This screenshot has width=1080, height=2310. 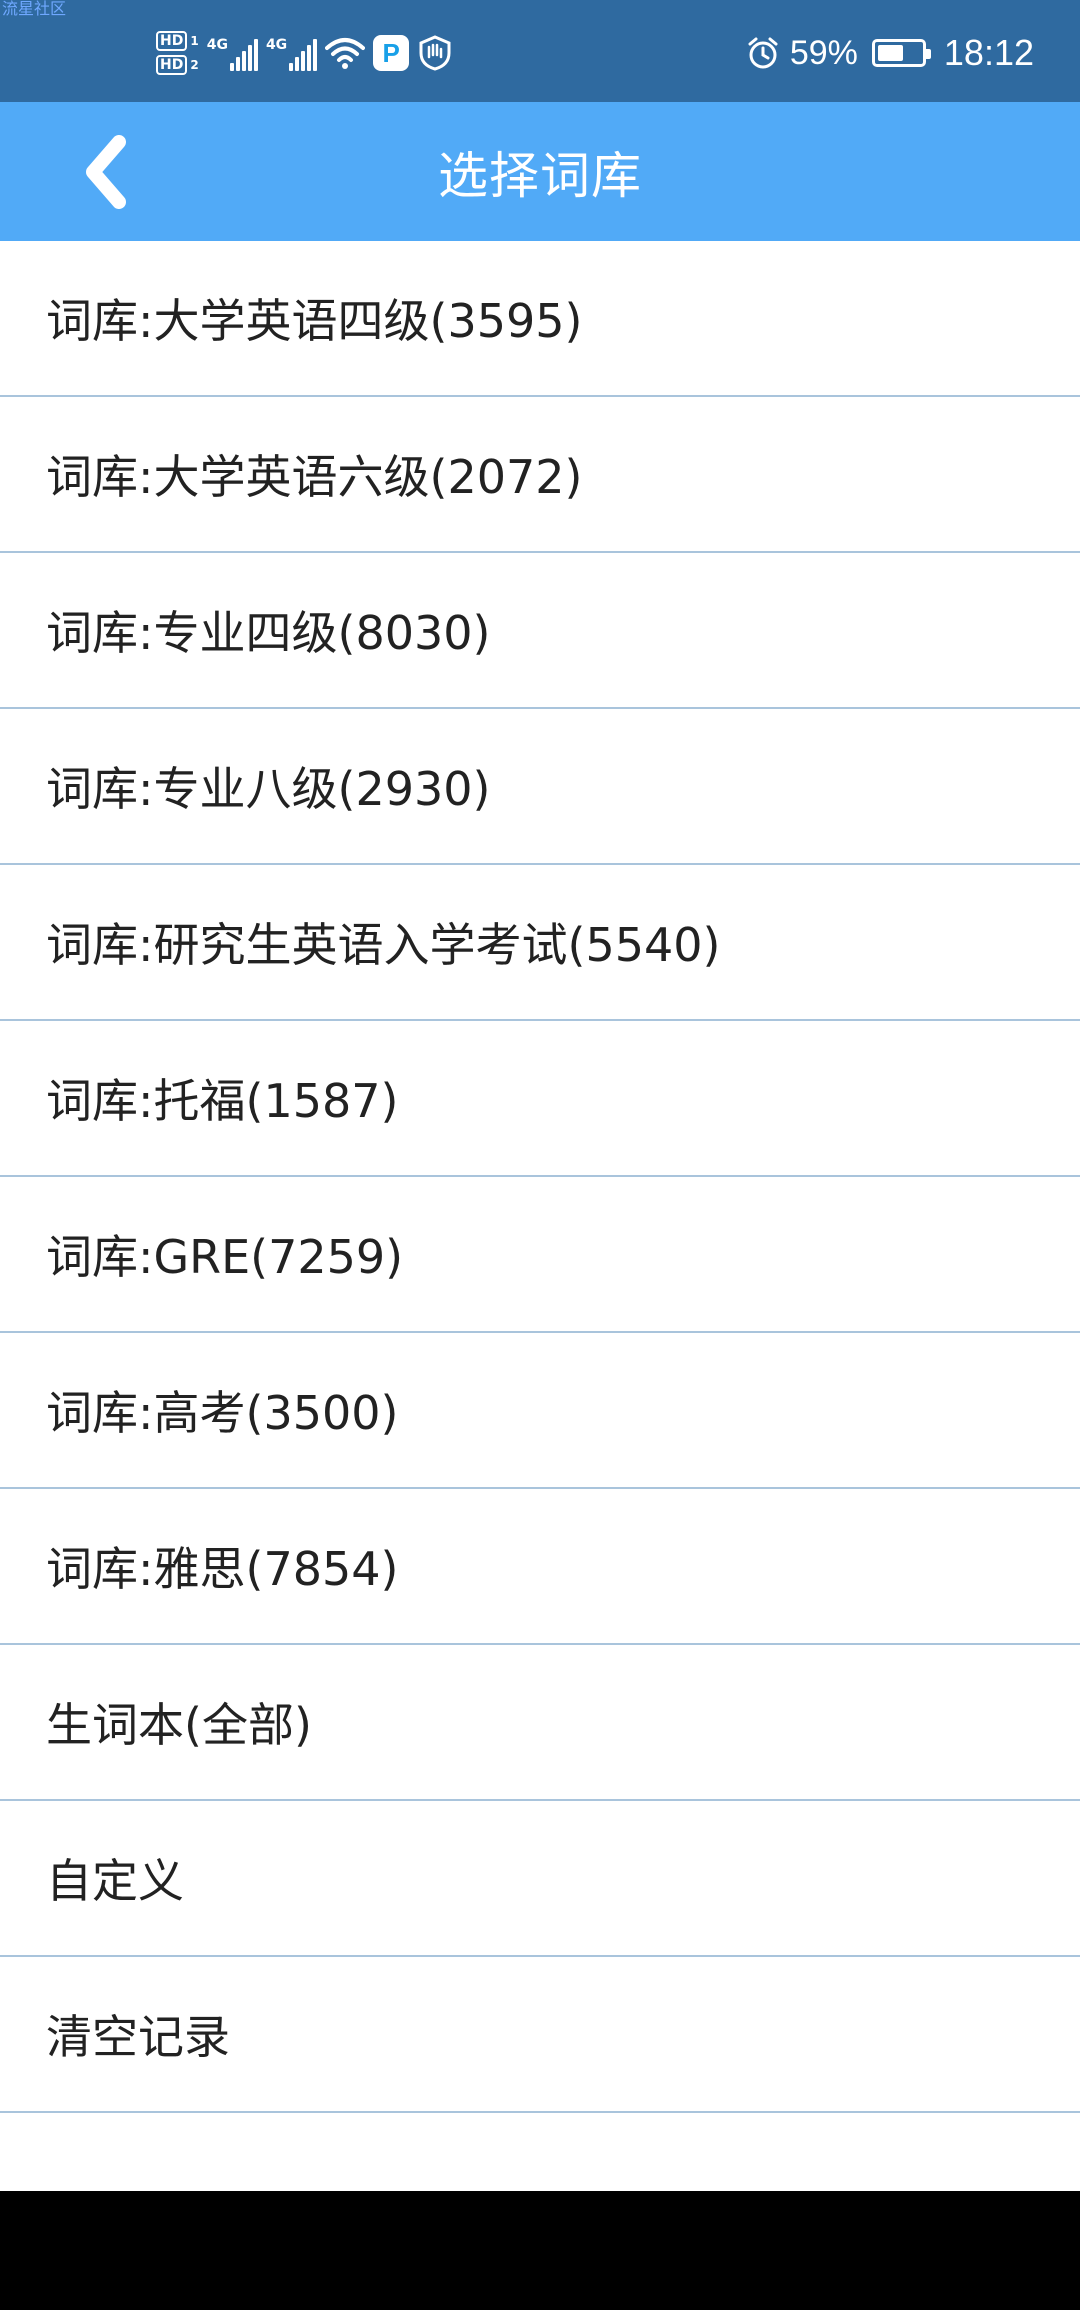 What do you see at coordinates (823, 52) in the screenshot?
I see `battery-percent: 59%` at bounding box center [823, 52].